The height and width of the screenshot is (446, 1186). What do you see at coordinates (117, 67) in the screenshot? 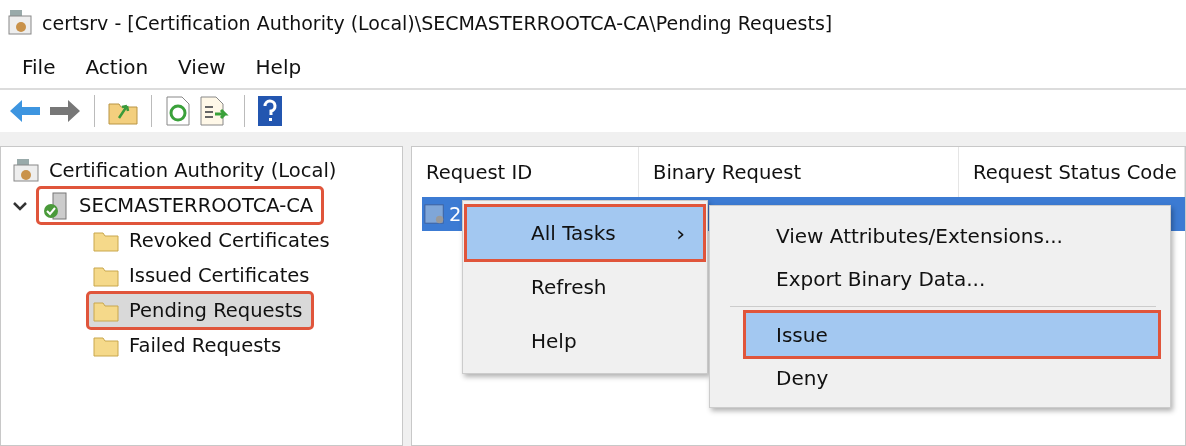
I see `menu-item: Action` at bounding box center [117, 67].